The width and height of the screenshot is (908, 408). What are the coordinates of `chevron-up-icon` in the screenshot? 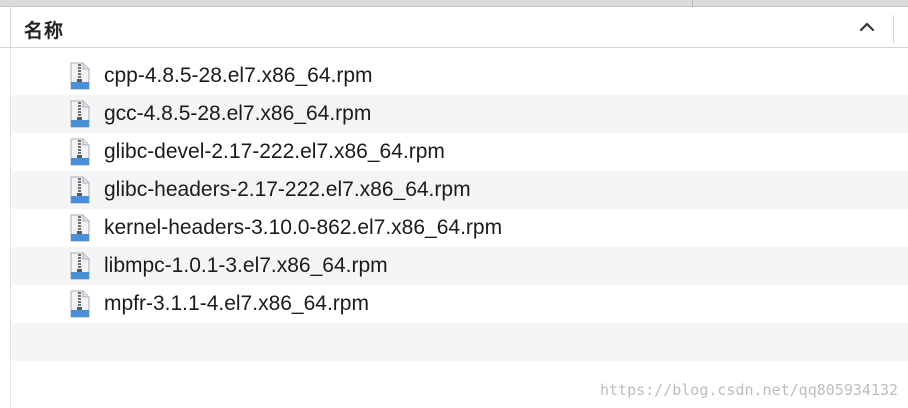 It's located at (867, 27).